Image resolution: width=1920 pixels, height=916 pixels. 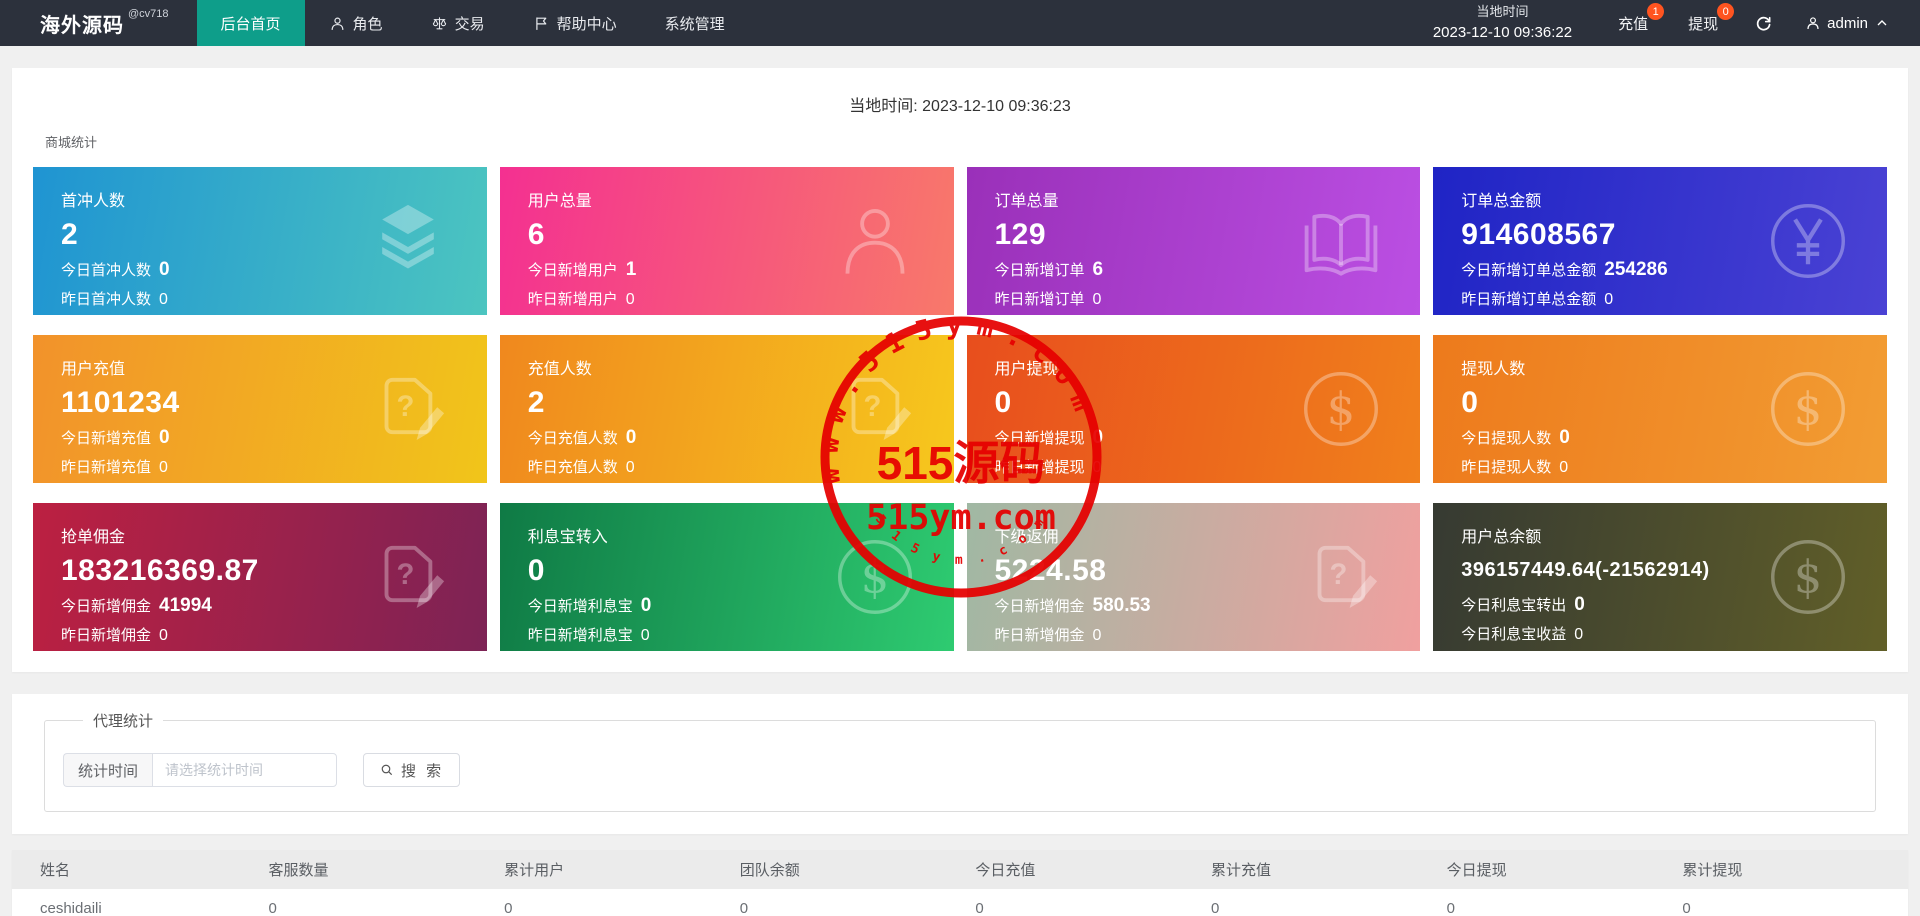 I want to click on brand: 海外源码 @cv718, so click(x=98, y=23).